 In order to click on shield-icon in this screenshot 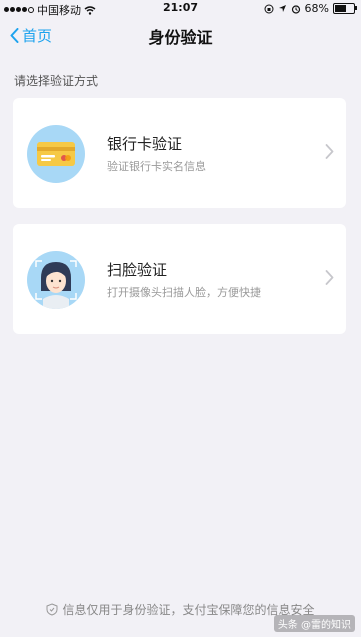, I will do `click(52, 609)`.